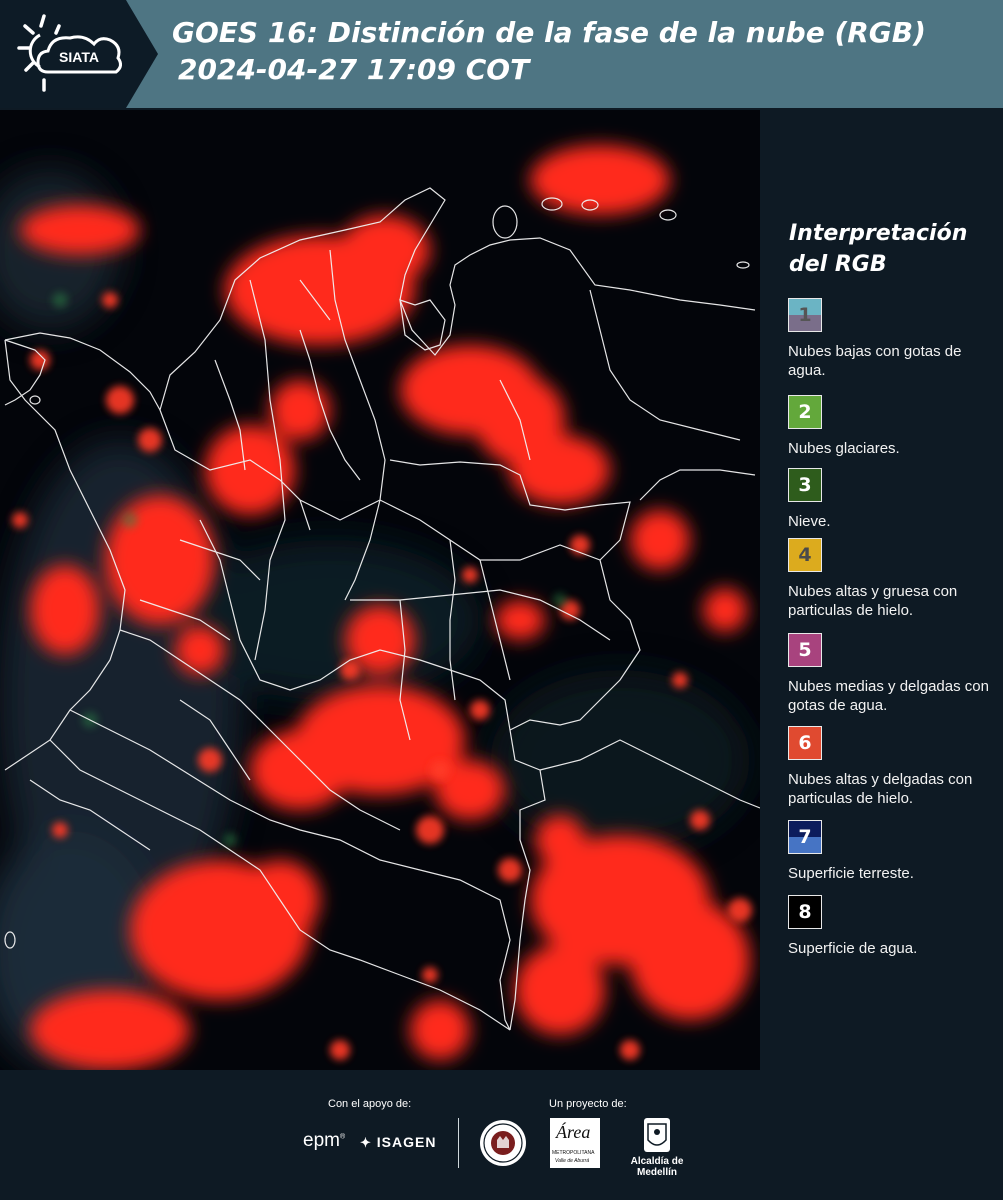  I want to click on legend-number-3: 3, so click(805, 485).